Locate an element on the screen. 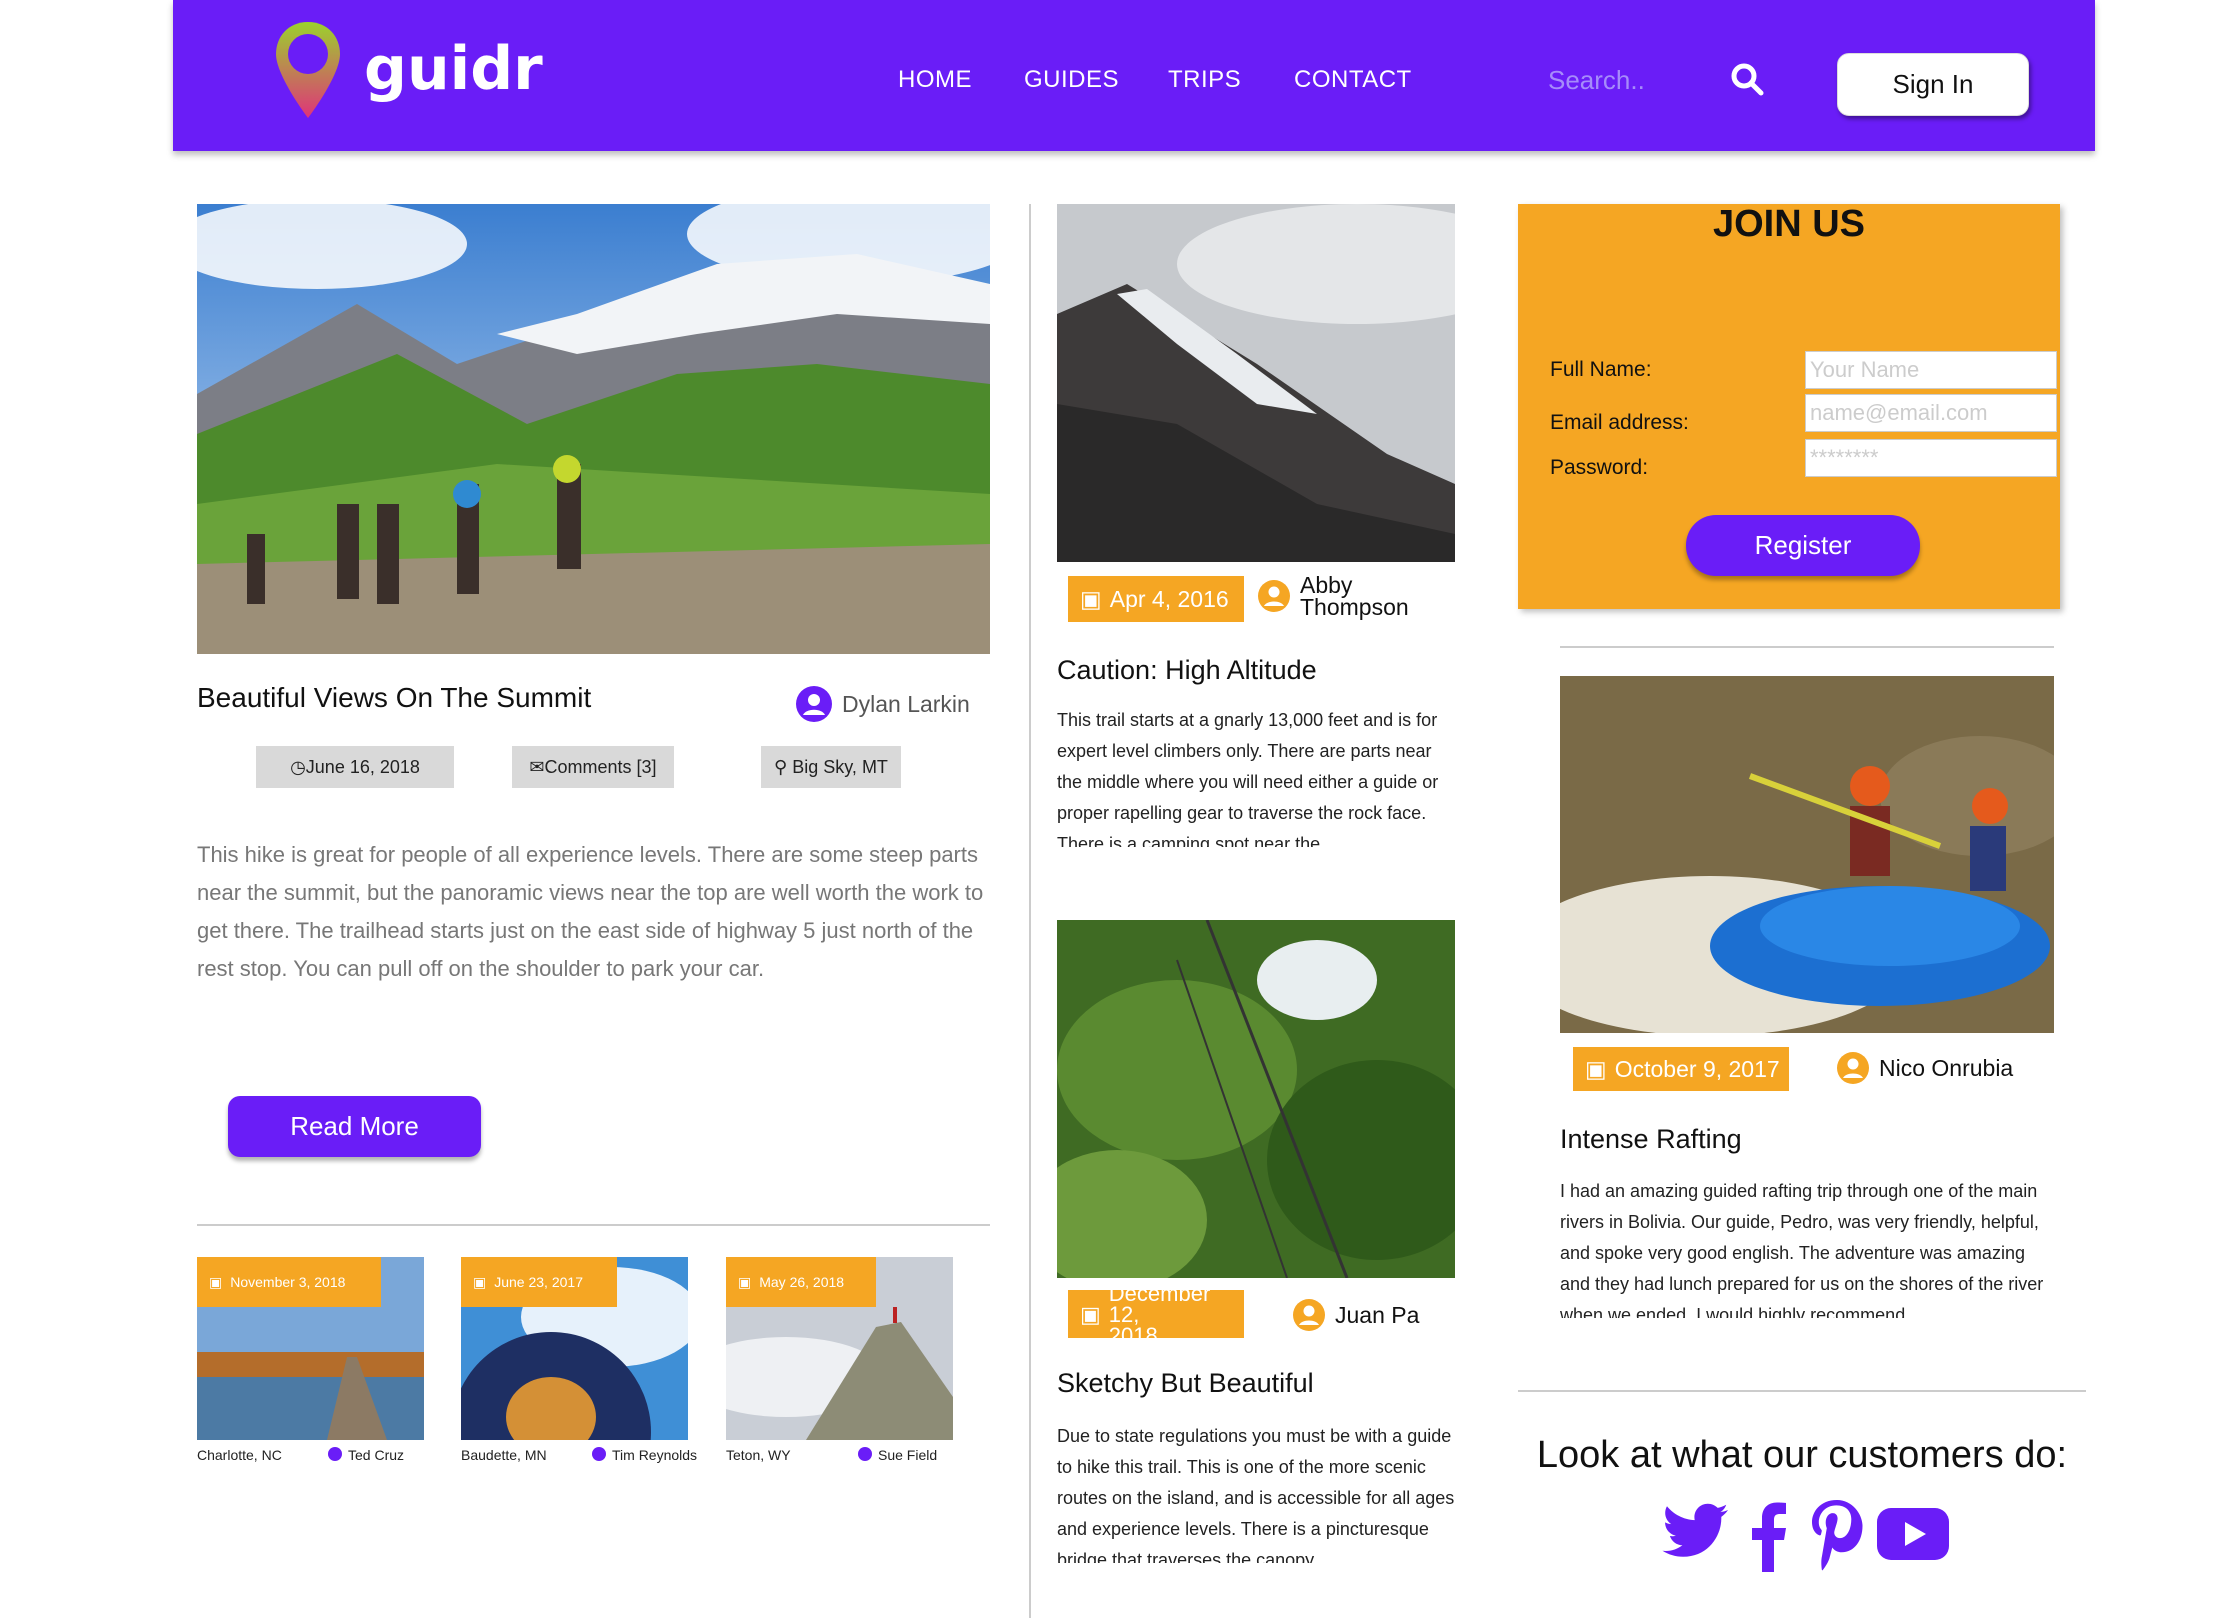  author-name: Dylan Larkin is located at coordinates (906, 703).